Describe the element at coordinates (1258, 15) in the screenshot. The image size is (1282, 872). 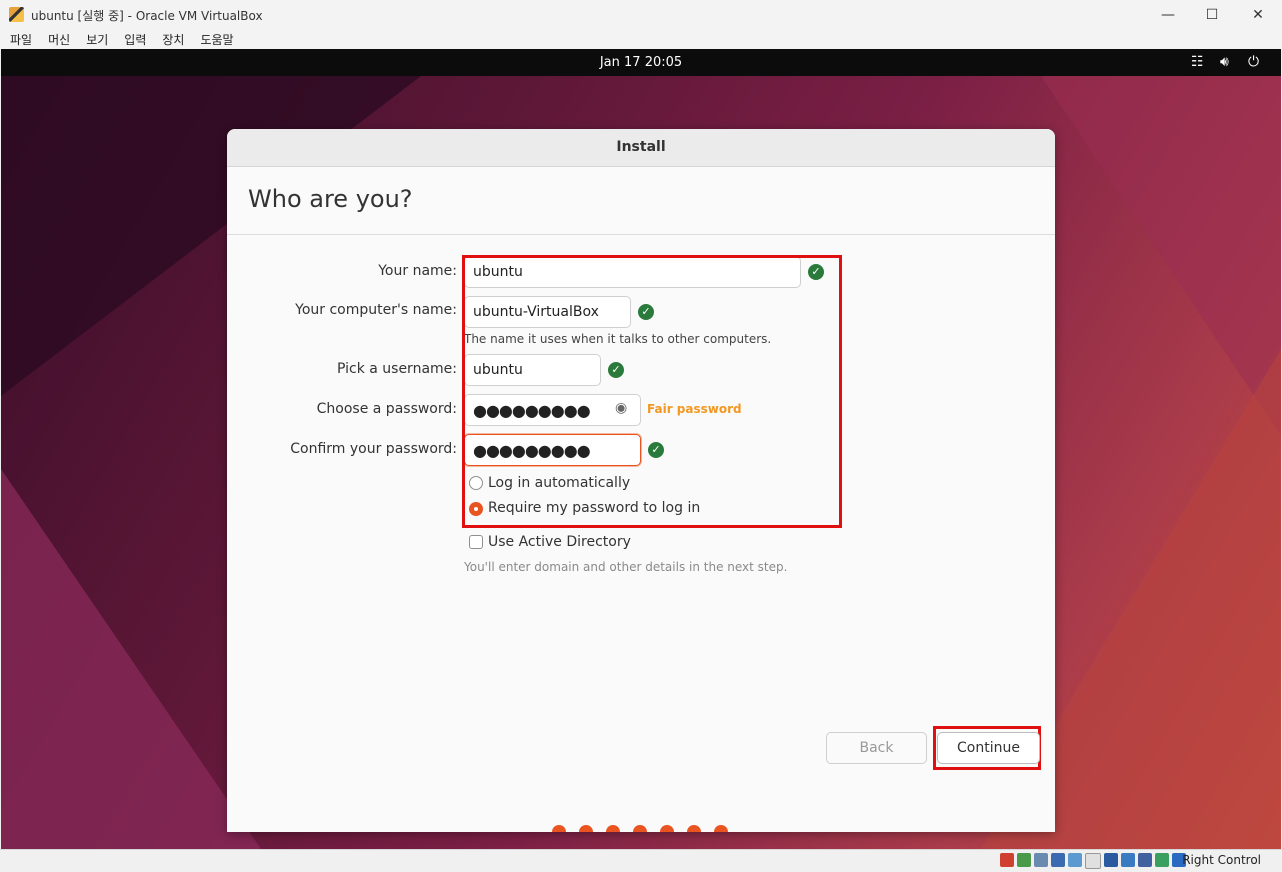
I see `close-button: ✕` at that location.